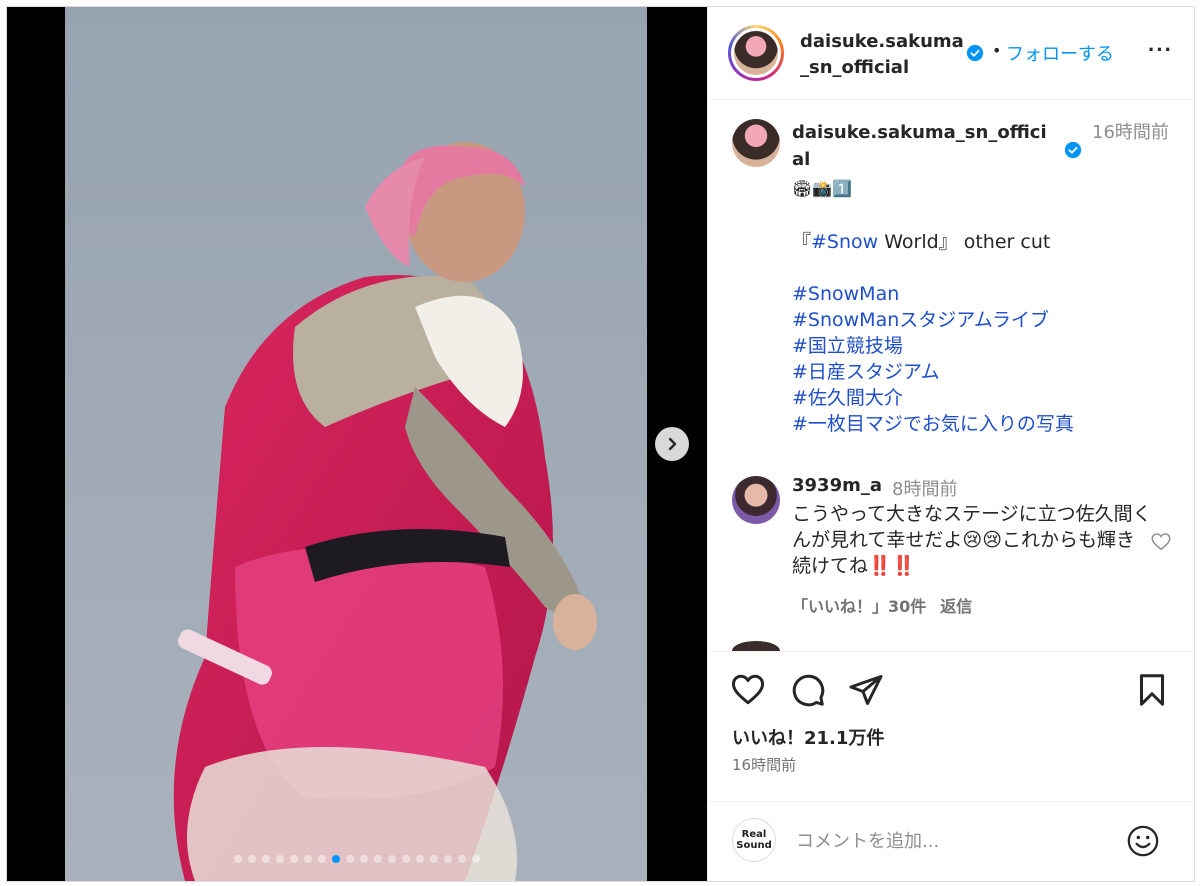 The height and width of the screenshot is (886, 1200). I want to click on comment-button, so click(808, 691).